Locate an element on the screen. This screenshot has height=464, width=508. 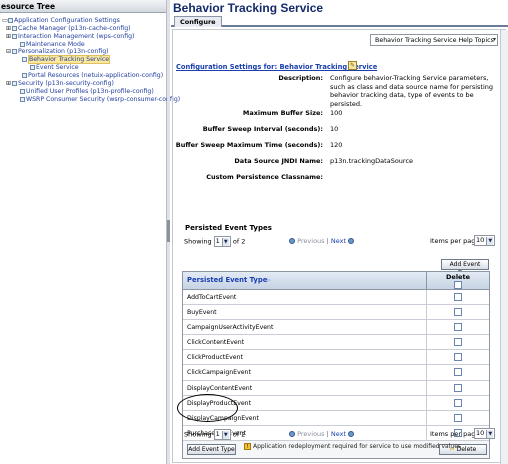
tab-configure: Configure is located at coordinates (198, 21).